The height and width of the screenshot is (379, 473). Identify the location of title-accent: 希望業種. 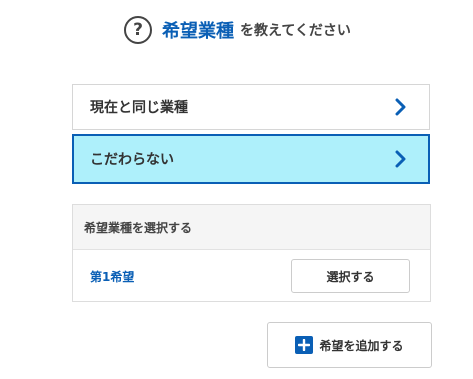
(198, 31).